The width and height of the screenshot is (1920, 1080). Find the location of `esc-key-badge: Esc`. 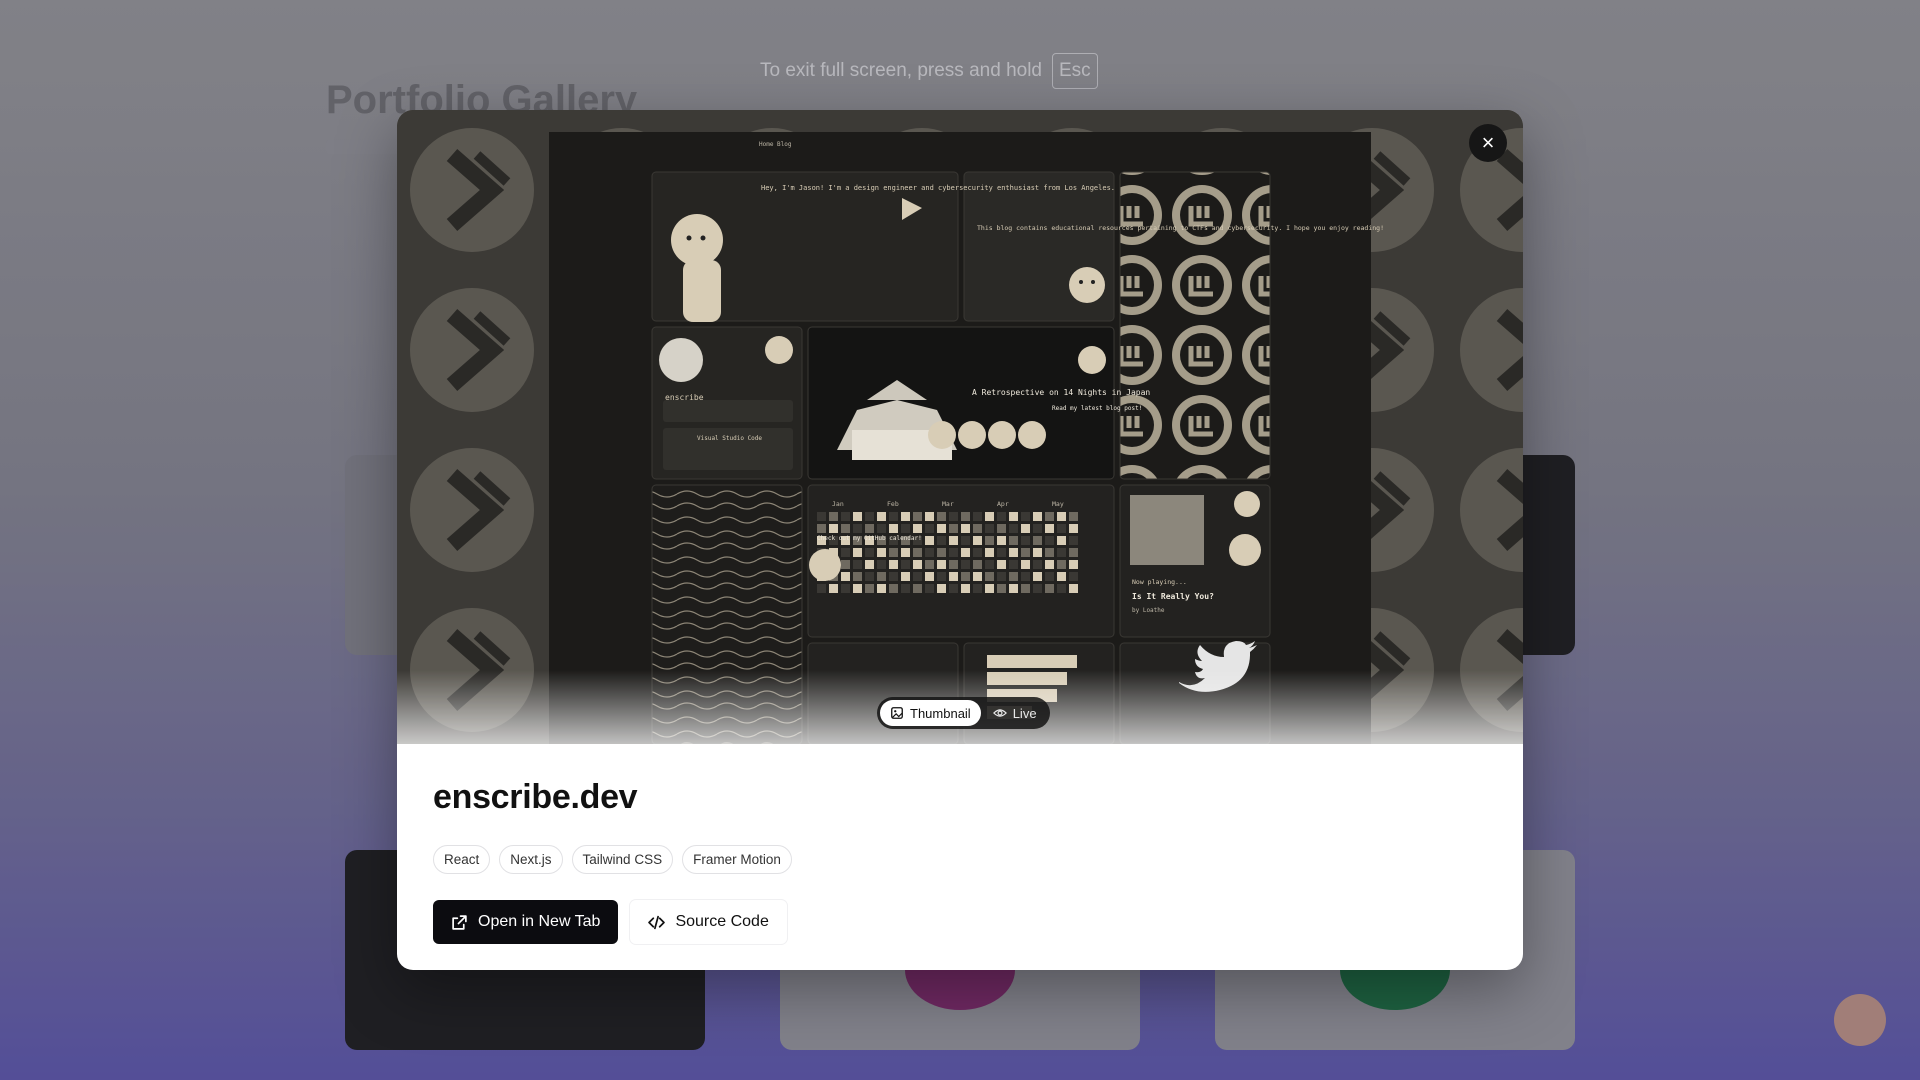

esc-key-badge: Esc is located at coordinates (1075, 71).